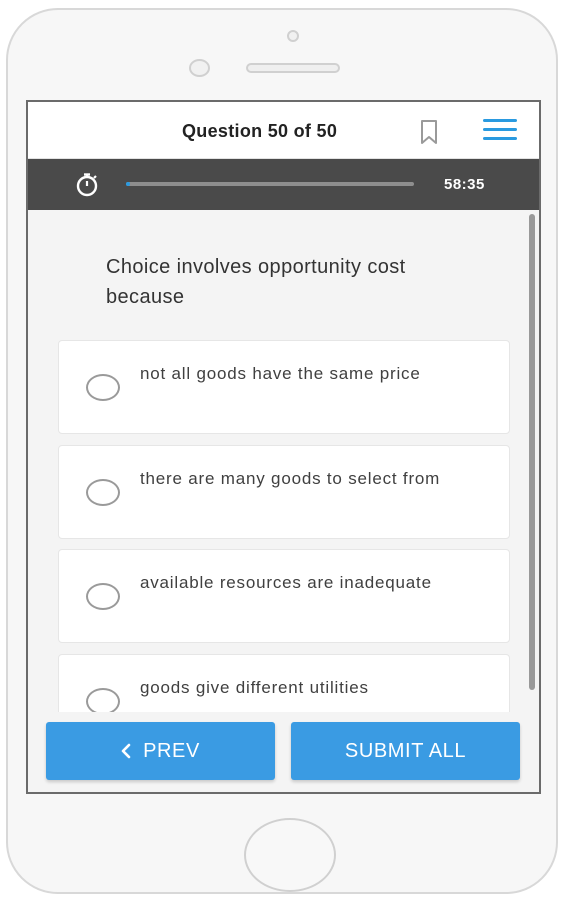 The height and width of the screenshot is (900, 570). I want to click on timer-remaining: 58:35, so click(464, 184).